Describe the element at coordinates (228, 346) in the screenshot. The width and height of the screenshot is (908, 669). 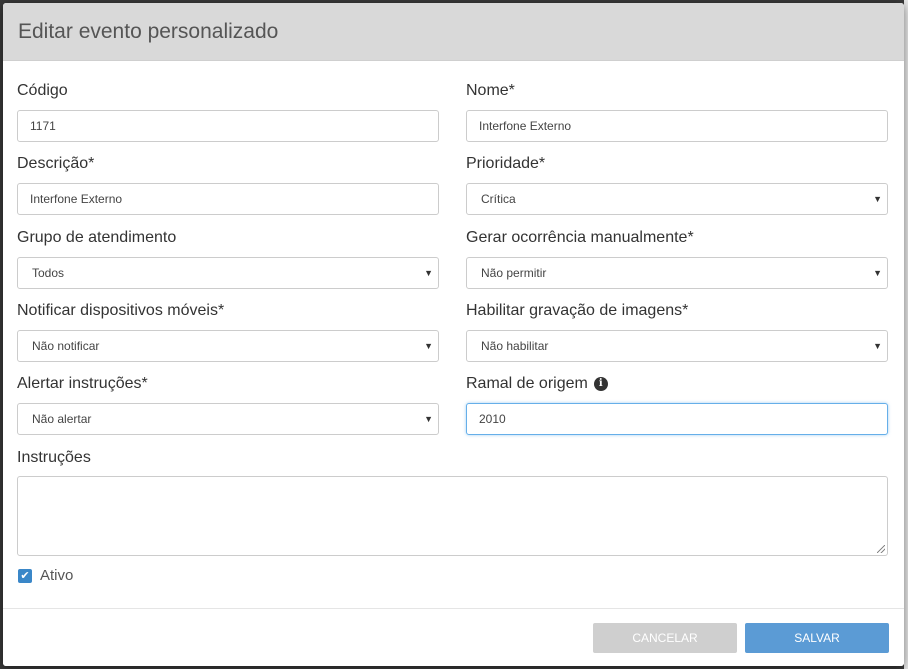
I see `notificar-select: Não notificar ▼` at that location.